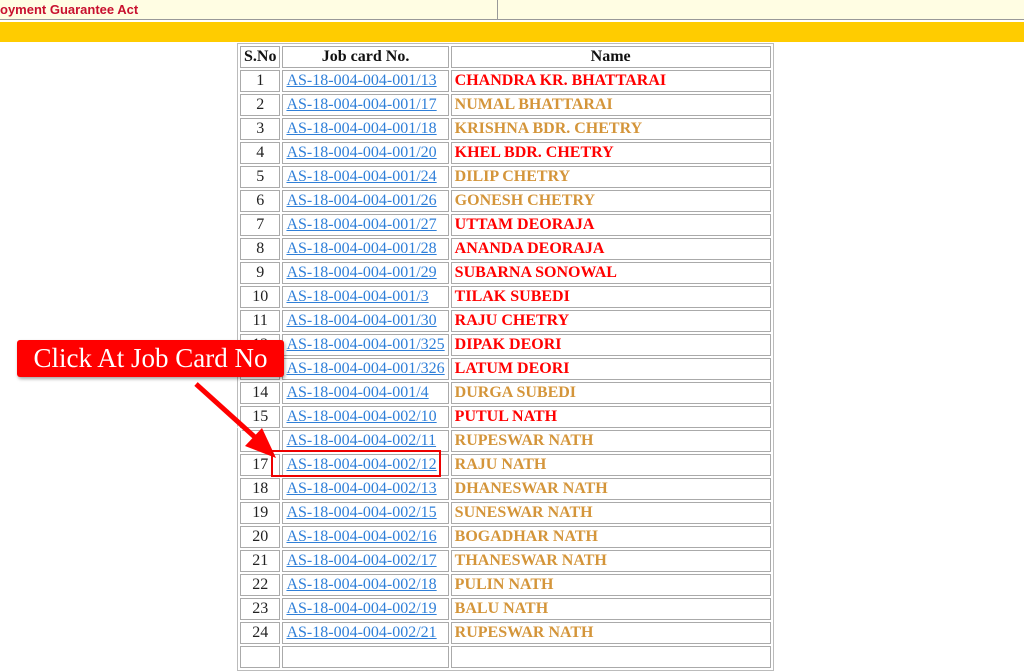  What do you see at coordinates (234, 420) in the screenshot?
I see `pointer-arrow-icon` at bounding box center [234, 420].